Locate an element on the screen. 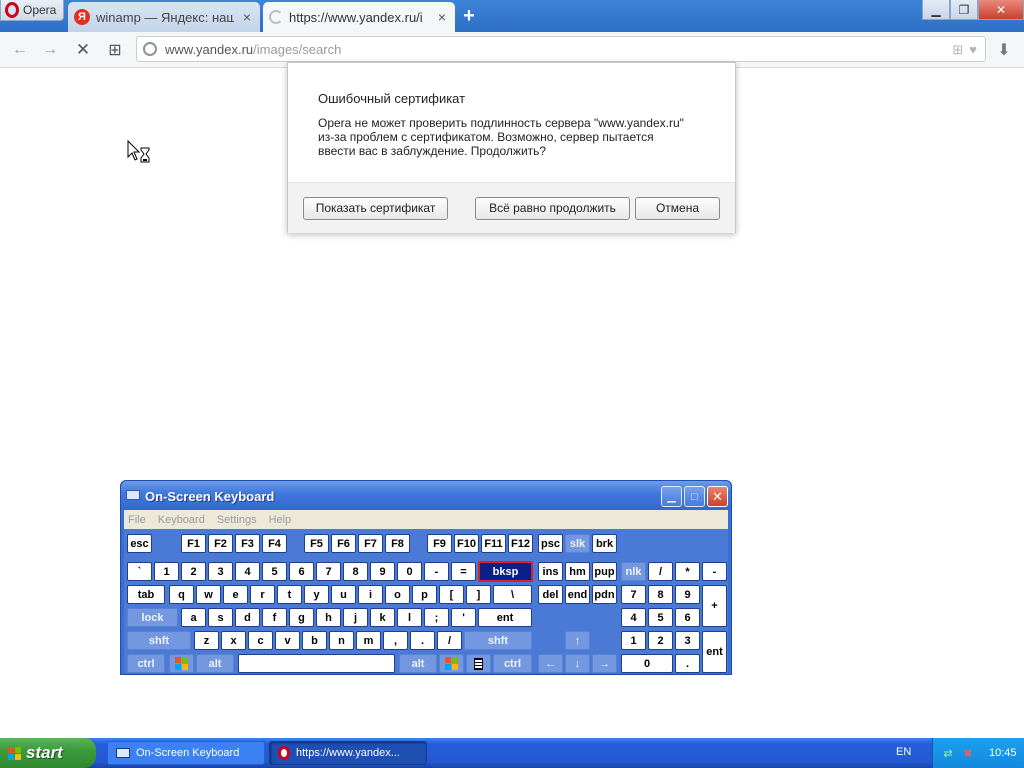 This screenshot has width=1024, height=768. key-y: y is located at coordinates (316, 594).